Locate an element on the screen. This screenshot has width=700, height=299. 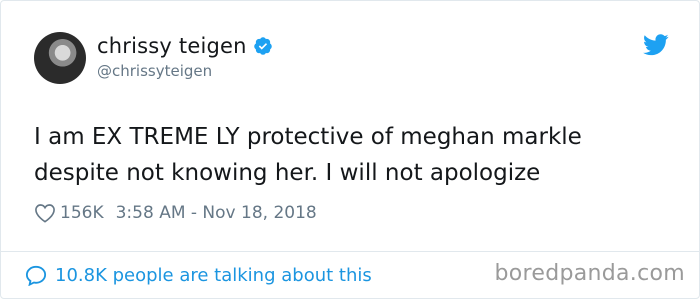
author-display-name: chrissy teigen is located at coordinates (172, 46).